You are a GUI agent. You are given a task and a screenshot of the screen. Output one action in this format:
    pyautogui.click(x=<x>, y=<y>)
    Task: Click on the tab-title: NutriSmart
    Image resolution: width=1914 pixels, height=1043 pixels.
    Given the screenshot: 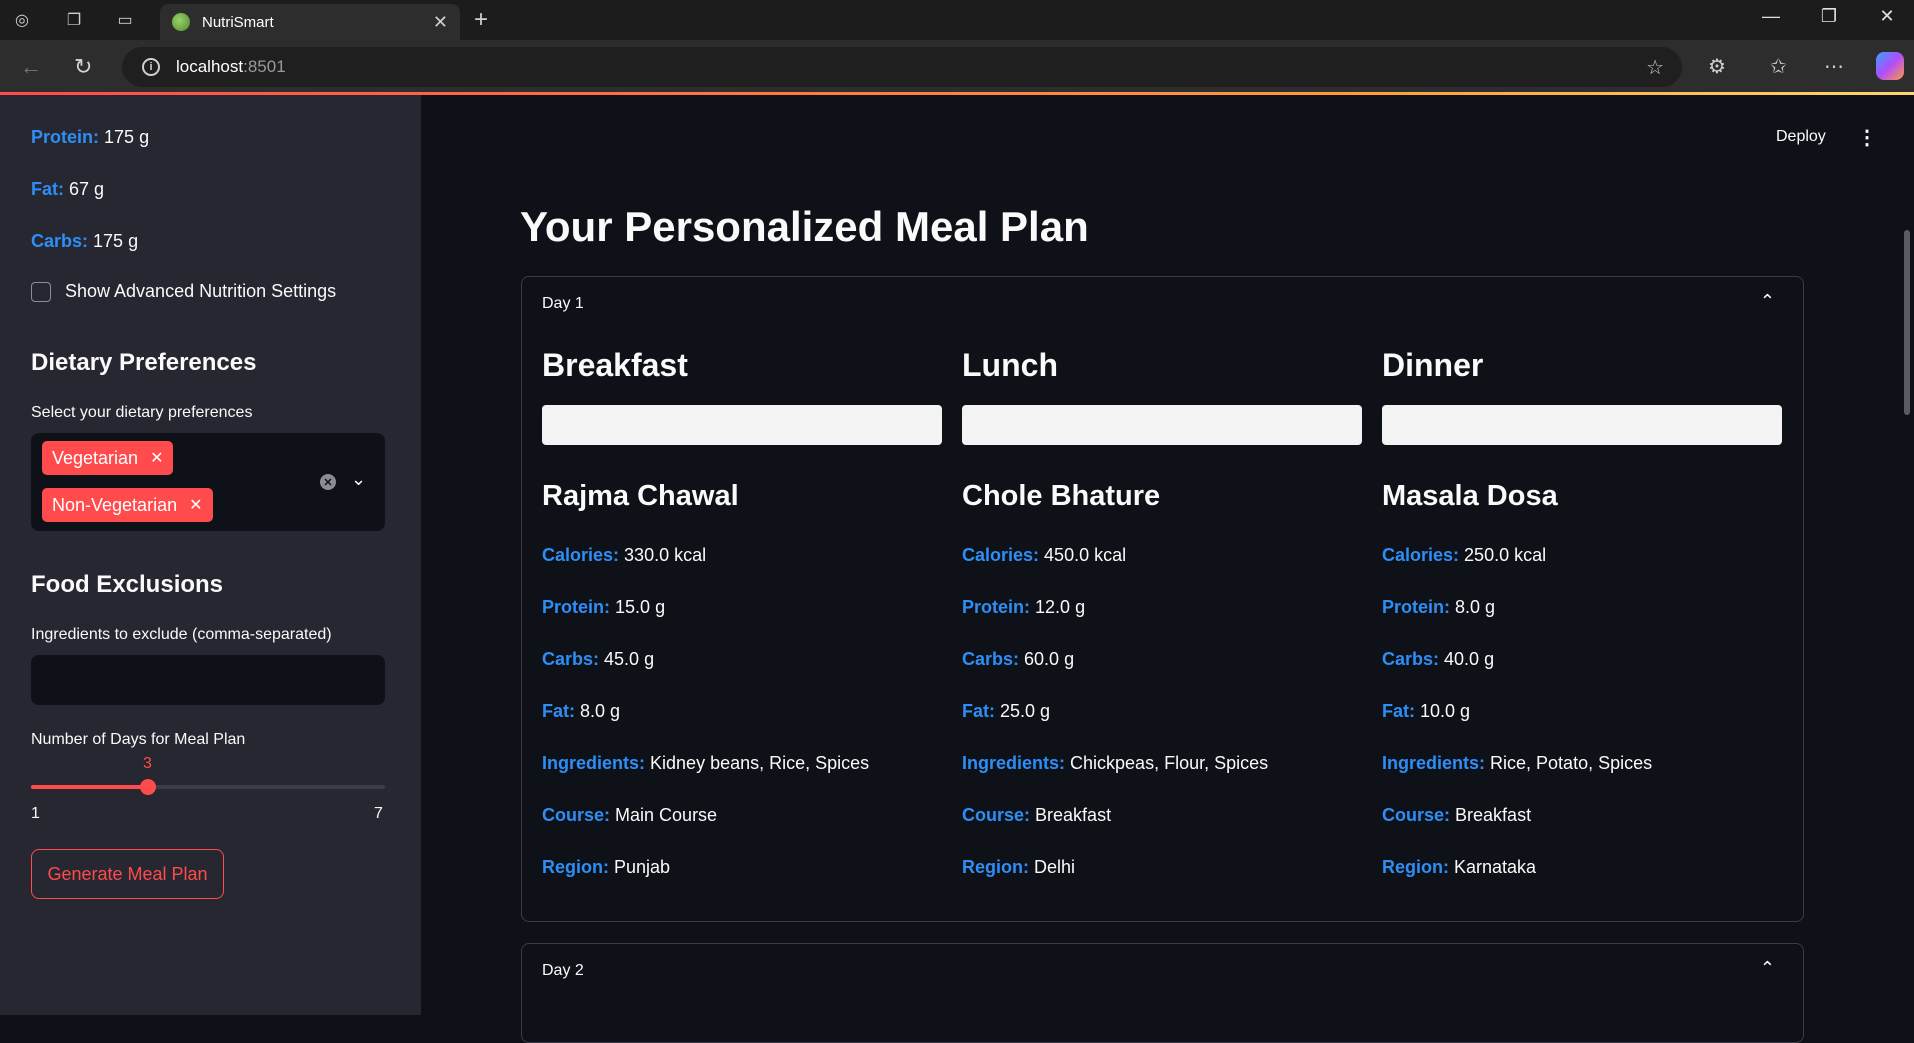 What is the action you would take?
    pyautogui.click(x=238, y=22)
    